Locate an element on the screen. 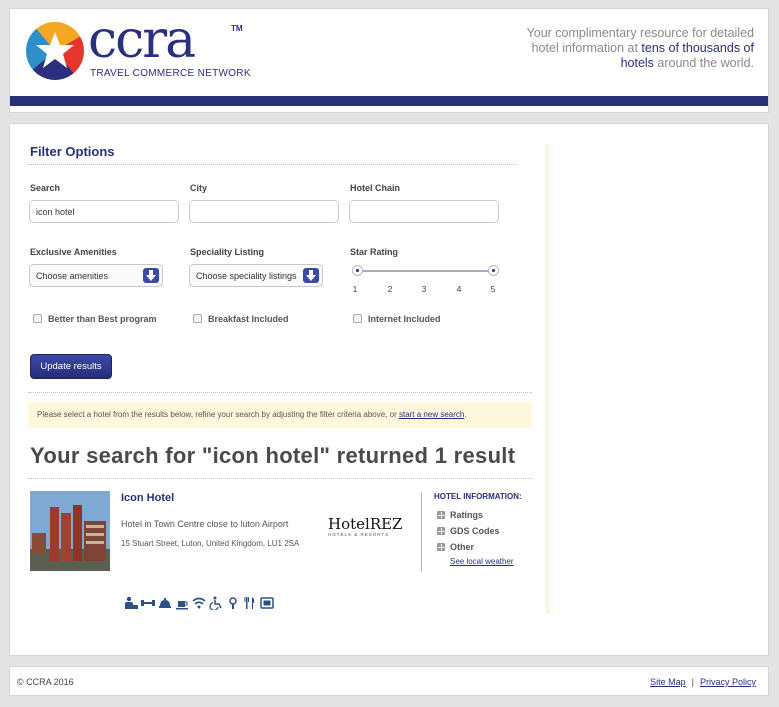  hotel-photo is located at coordinates (70, 531).